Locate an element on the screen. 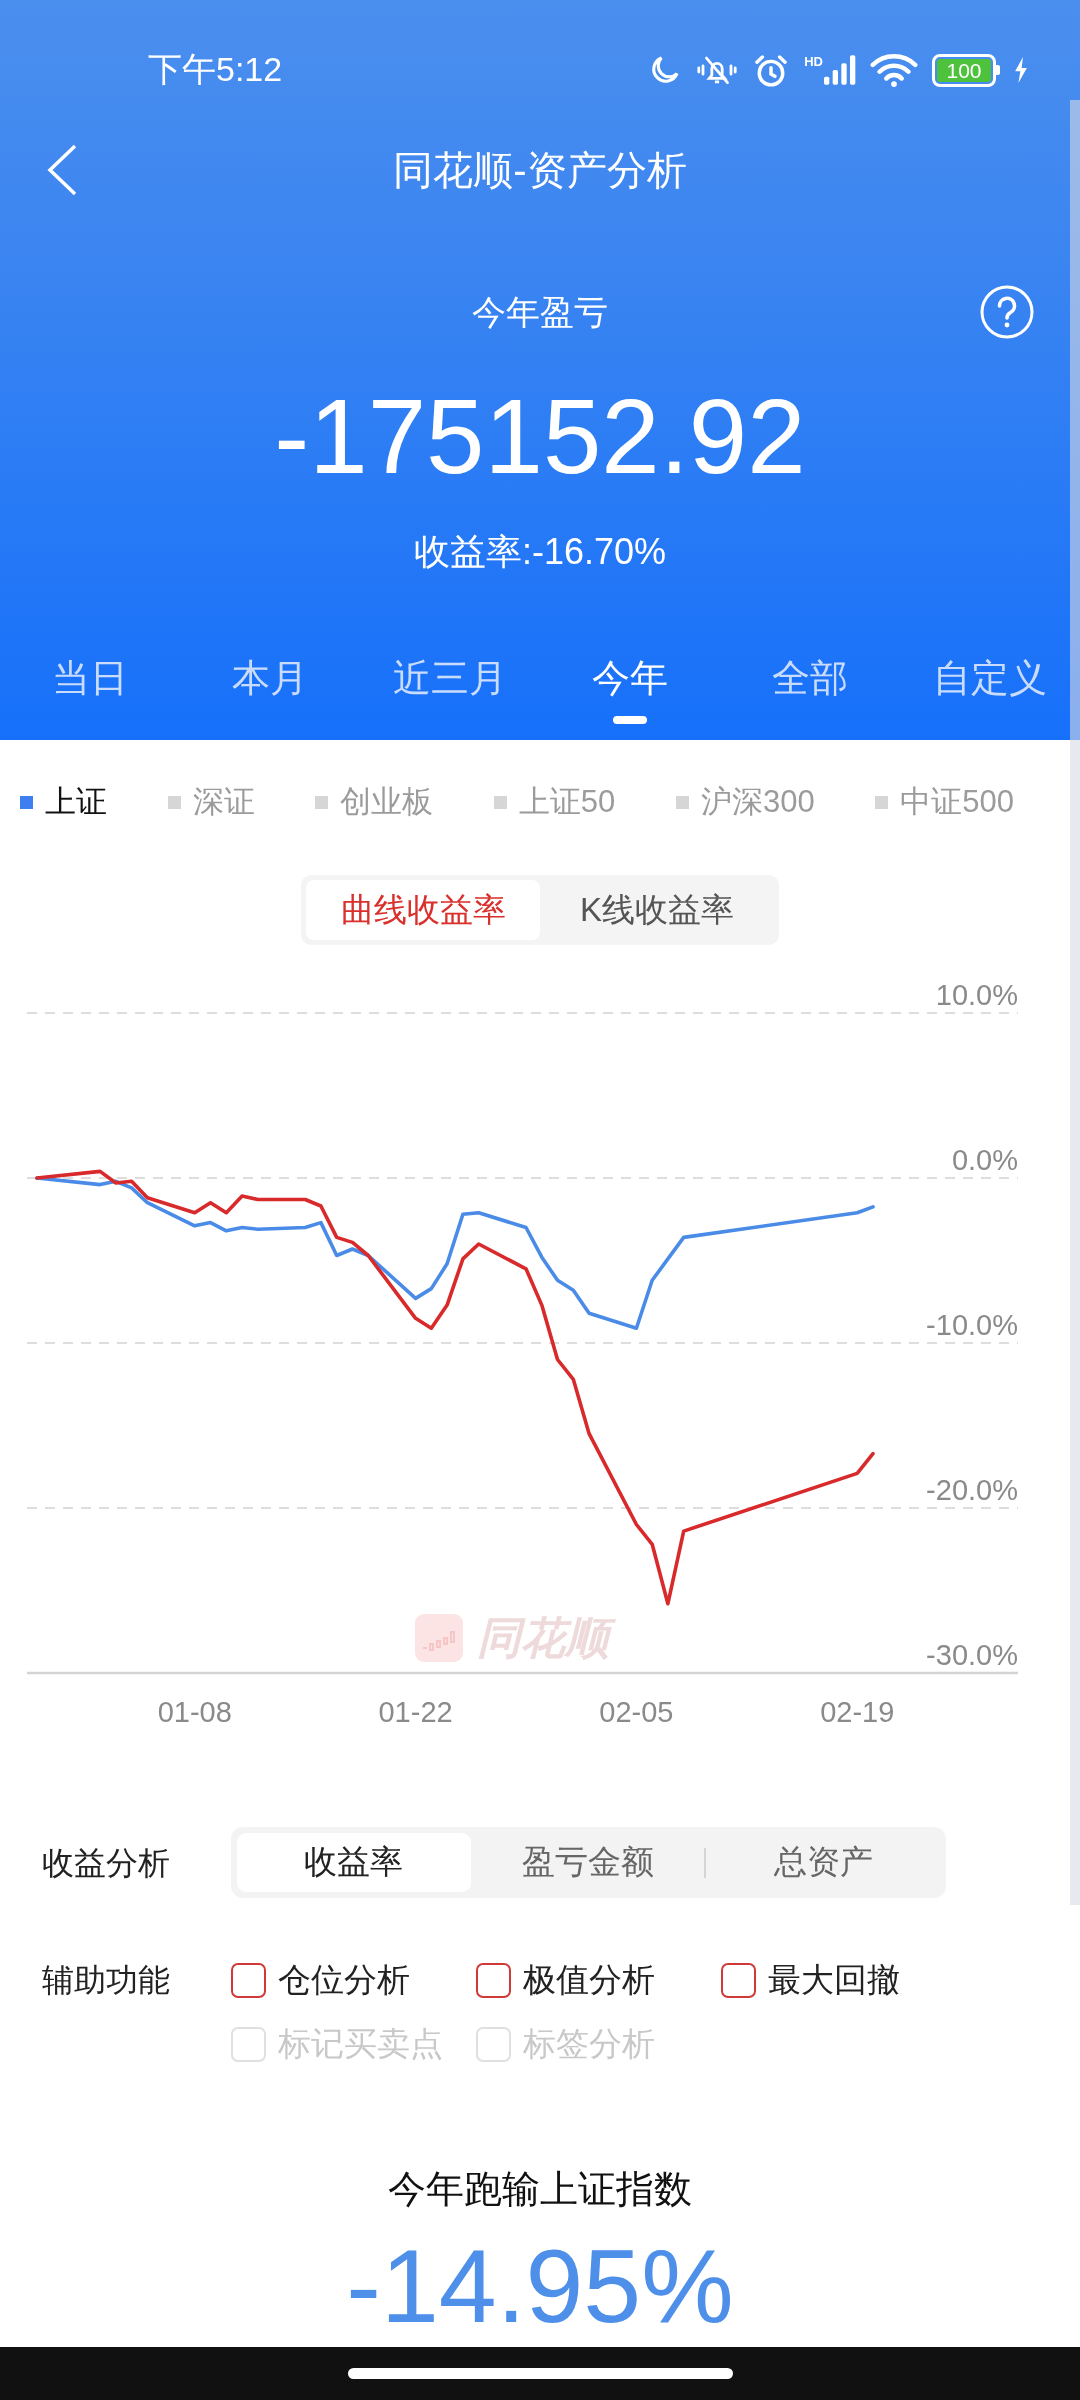  period-tab: 自定义 is located at coordinates (990, 687).